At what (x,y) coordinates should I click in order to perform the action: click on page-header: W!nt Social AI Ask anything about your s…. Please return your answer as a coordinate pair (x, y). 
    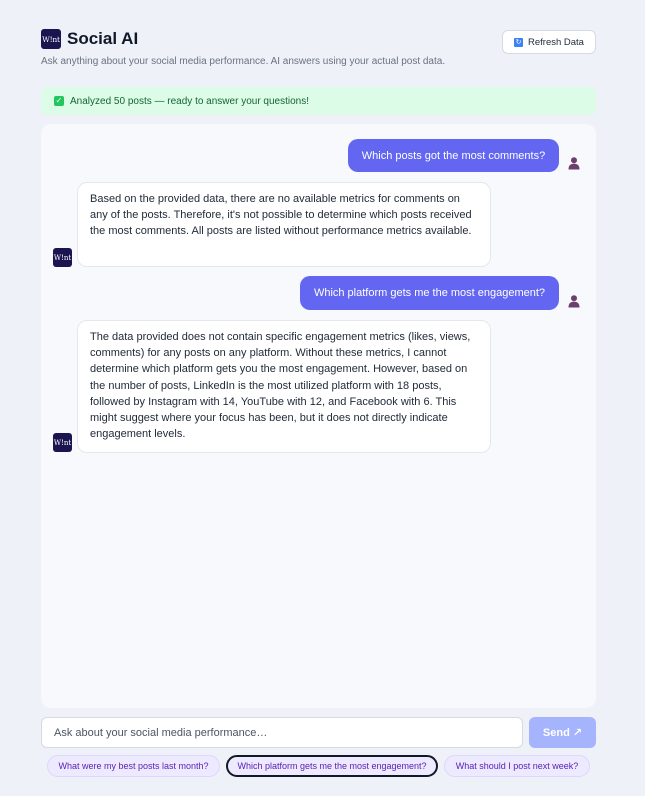
    Looking at the image, I should click on (318, 48).